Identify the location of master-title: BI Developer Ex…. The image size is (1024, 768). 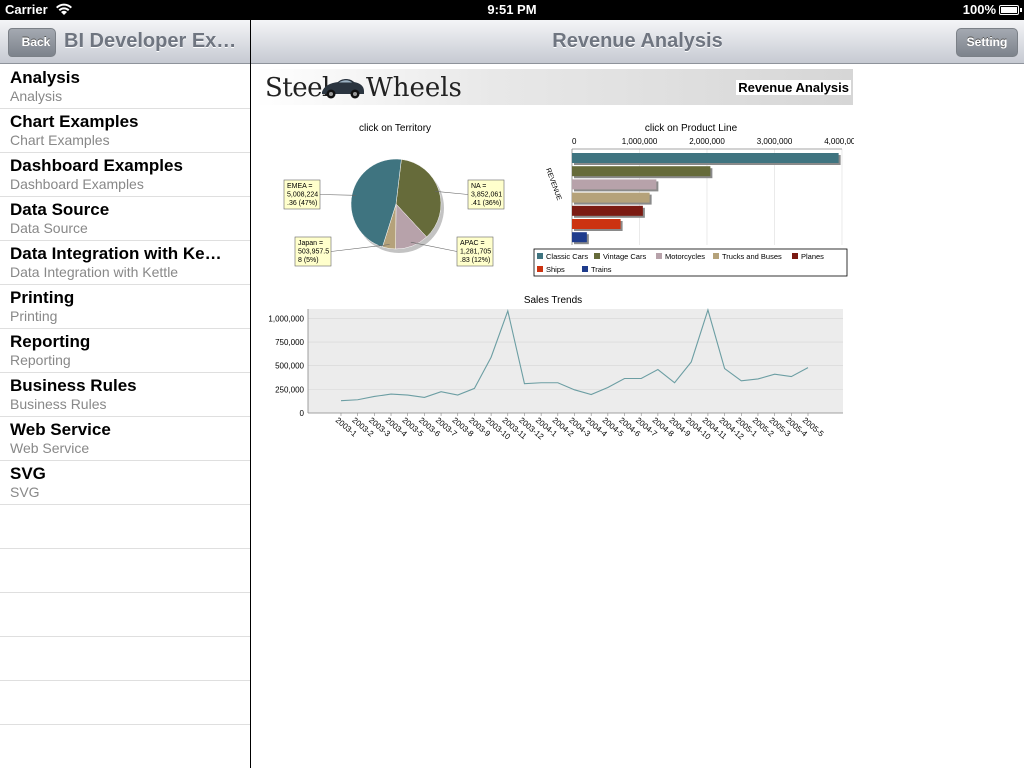
(150, 41).